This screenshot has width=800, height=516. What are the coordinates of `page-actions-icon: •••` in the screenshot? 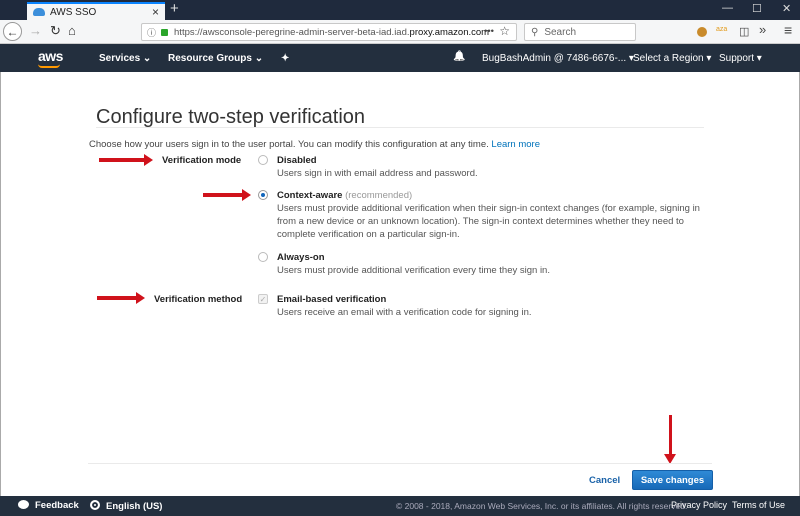 It's located at (489, 31).